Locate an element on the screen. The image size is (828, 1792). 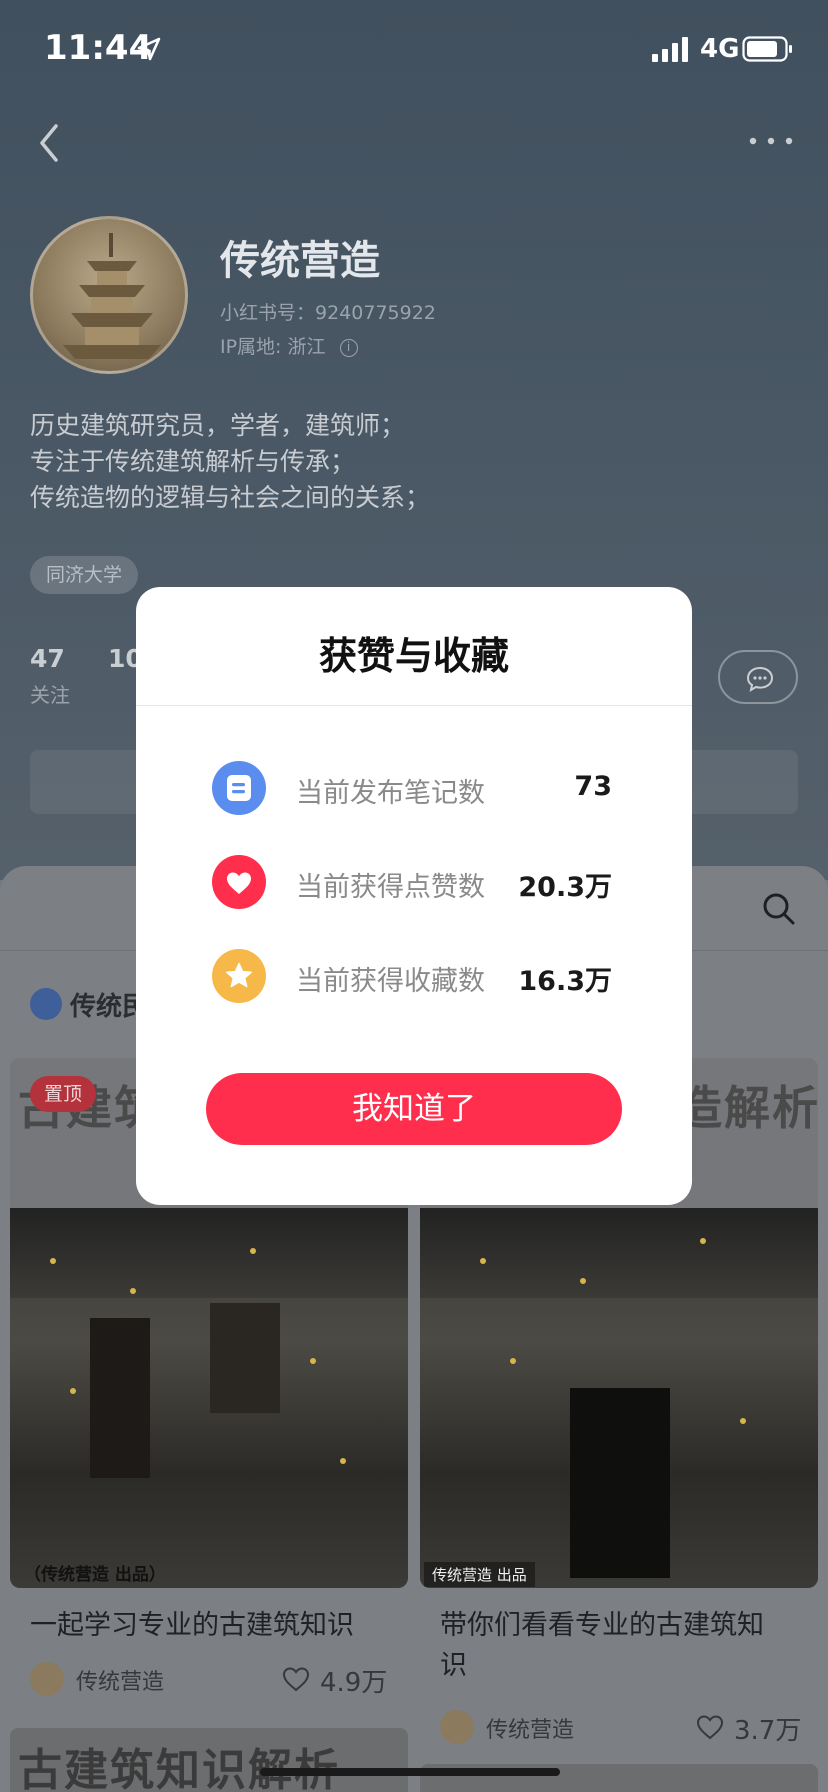
stat-row-likes: 当前获得点赞数 20.3万 is located at coordinates (412, 883).